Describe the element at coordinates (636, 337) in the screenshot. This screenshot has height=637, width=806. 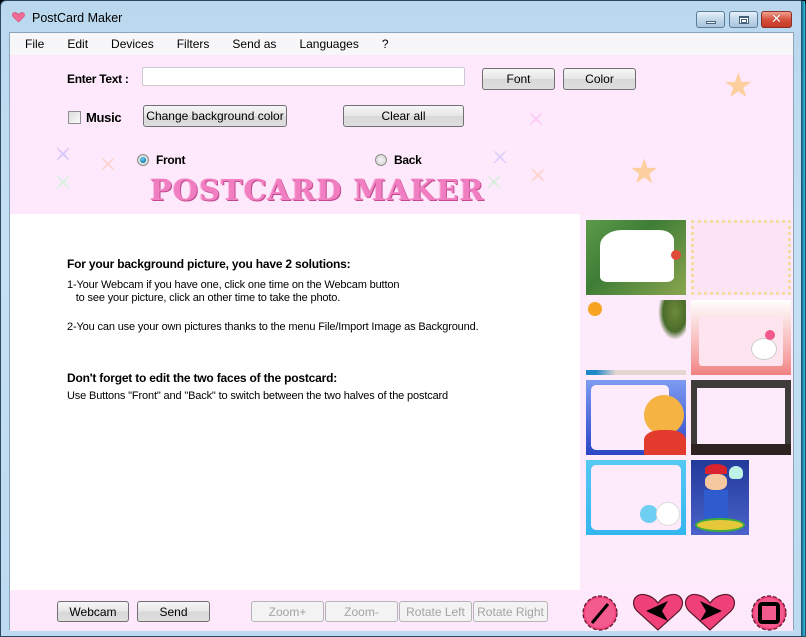
I see `frame-thumbnail-beach` at that location.